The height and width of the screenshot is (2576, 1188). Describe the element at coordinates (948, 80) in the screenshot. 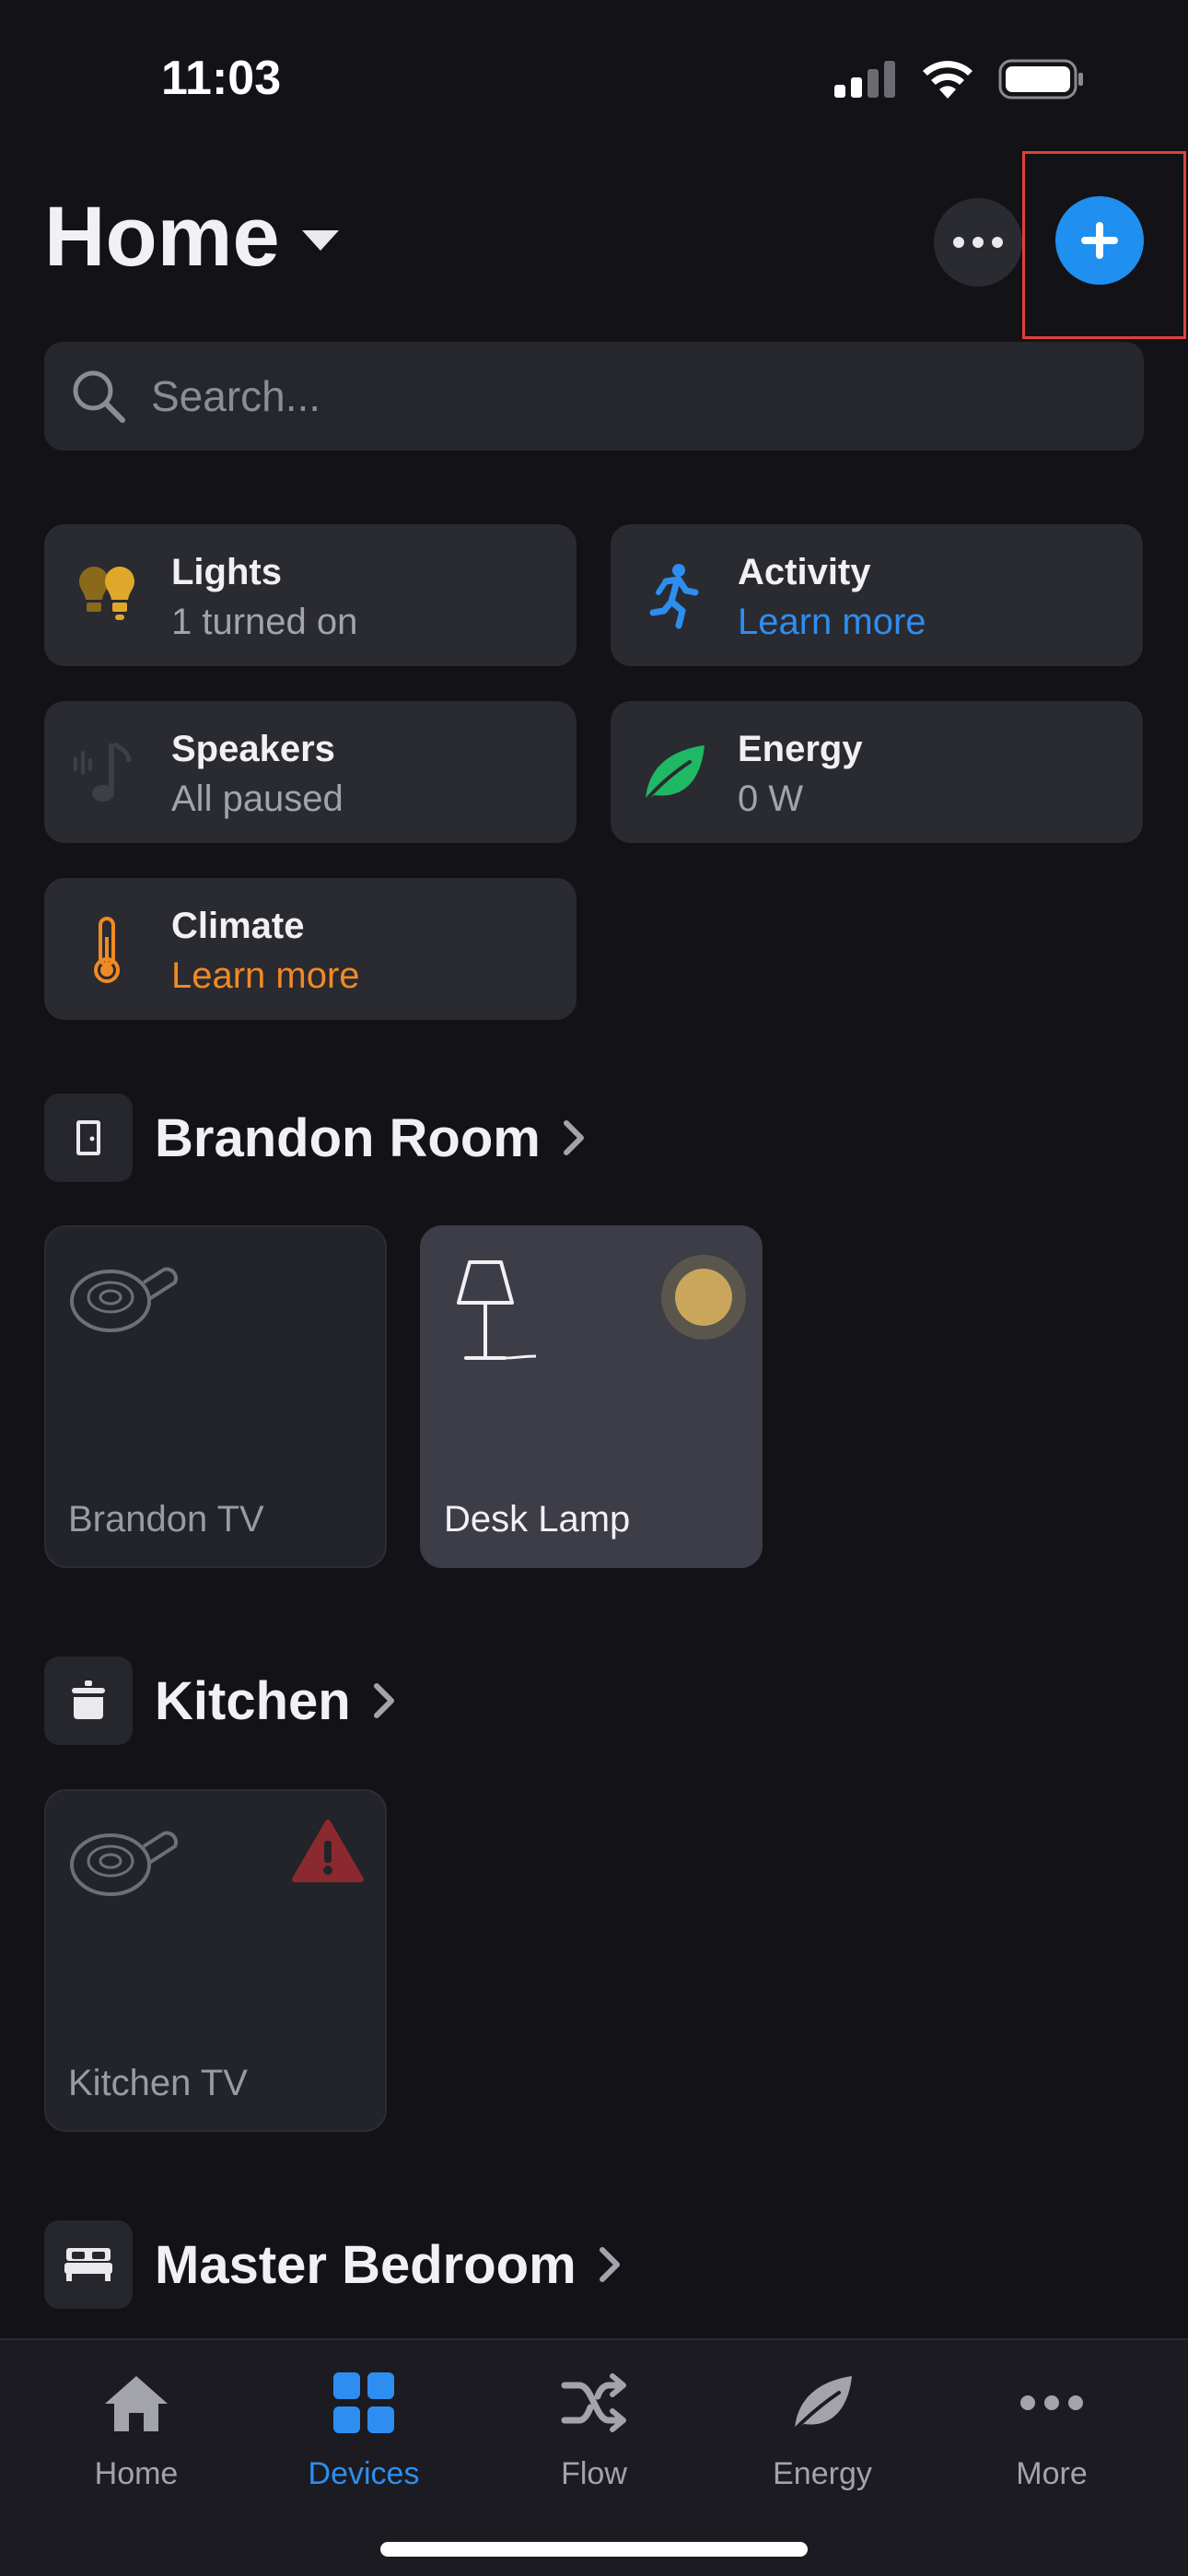

I see `wifi-icon` at that location.